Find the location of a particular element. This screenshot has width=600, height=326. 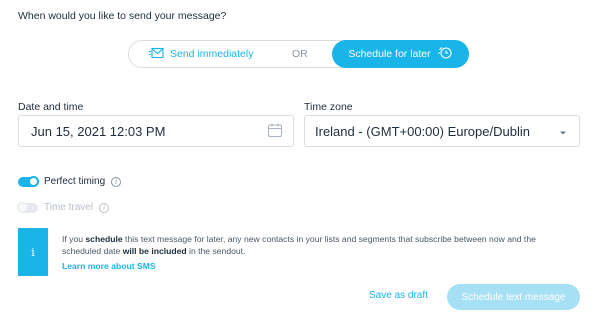

learn-more-link: Learn more about SMS is located at coordinates (109, 266).